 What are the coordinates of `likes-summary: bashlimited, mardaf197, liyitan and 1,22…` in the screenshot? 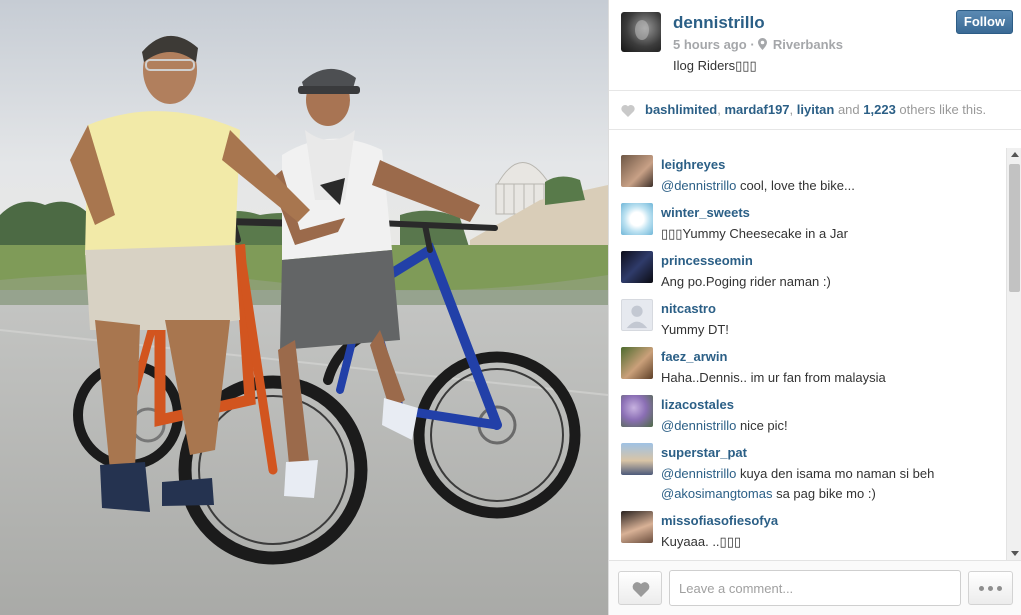 It's located at (815, 110).